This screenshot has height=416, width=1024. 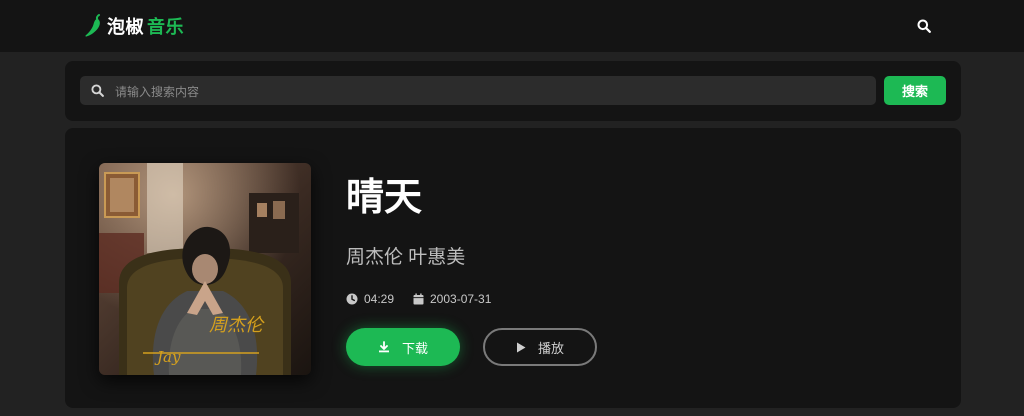 I want to click on logo-text-accent: 音乐, so click(x=165, y=27).